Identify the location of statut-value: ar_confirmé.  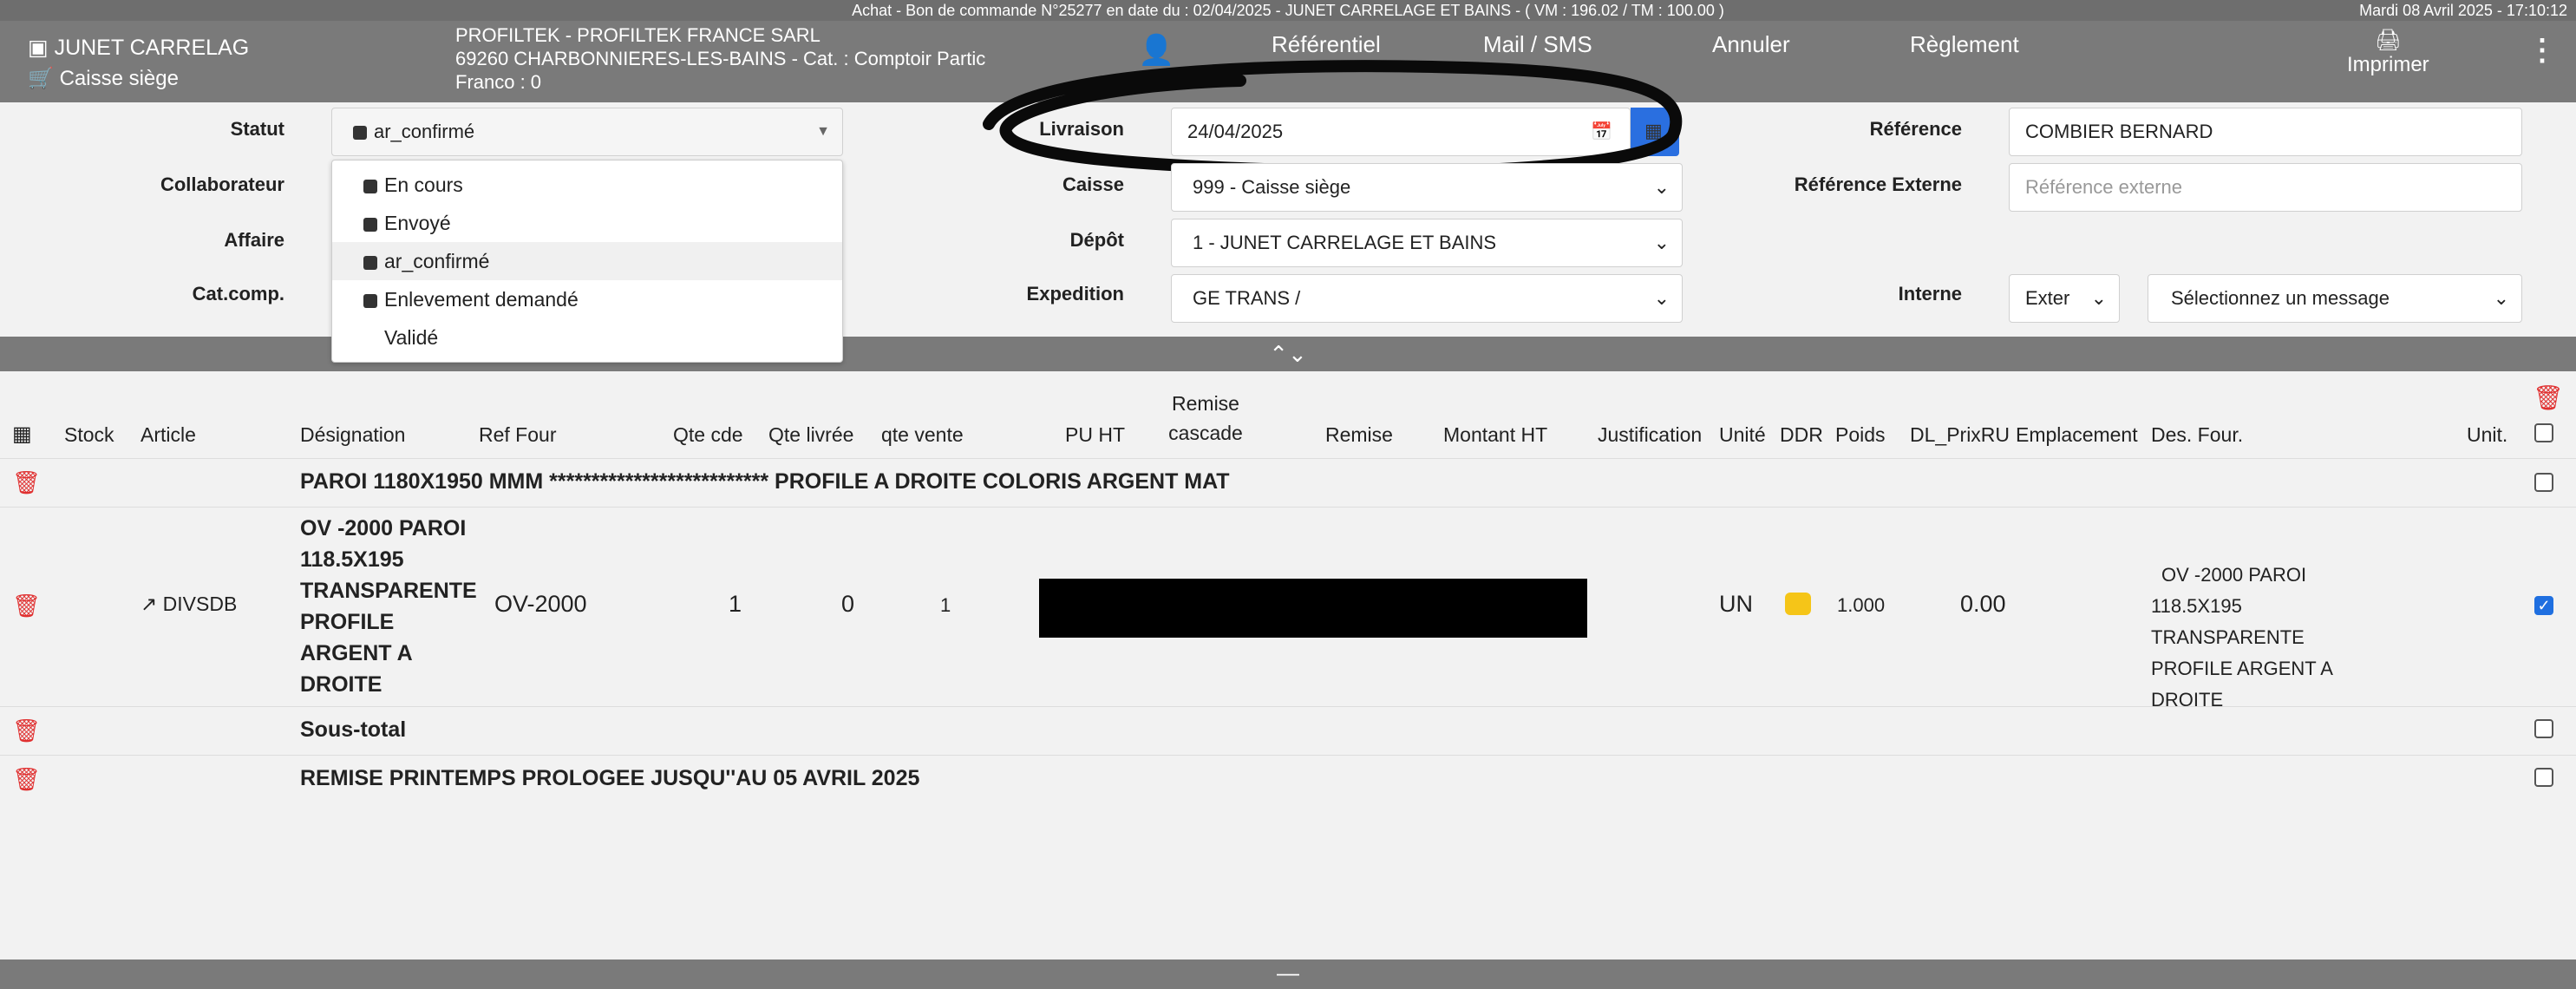
(424, 131).